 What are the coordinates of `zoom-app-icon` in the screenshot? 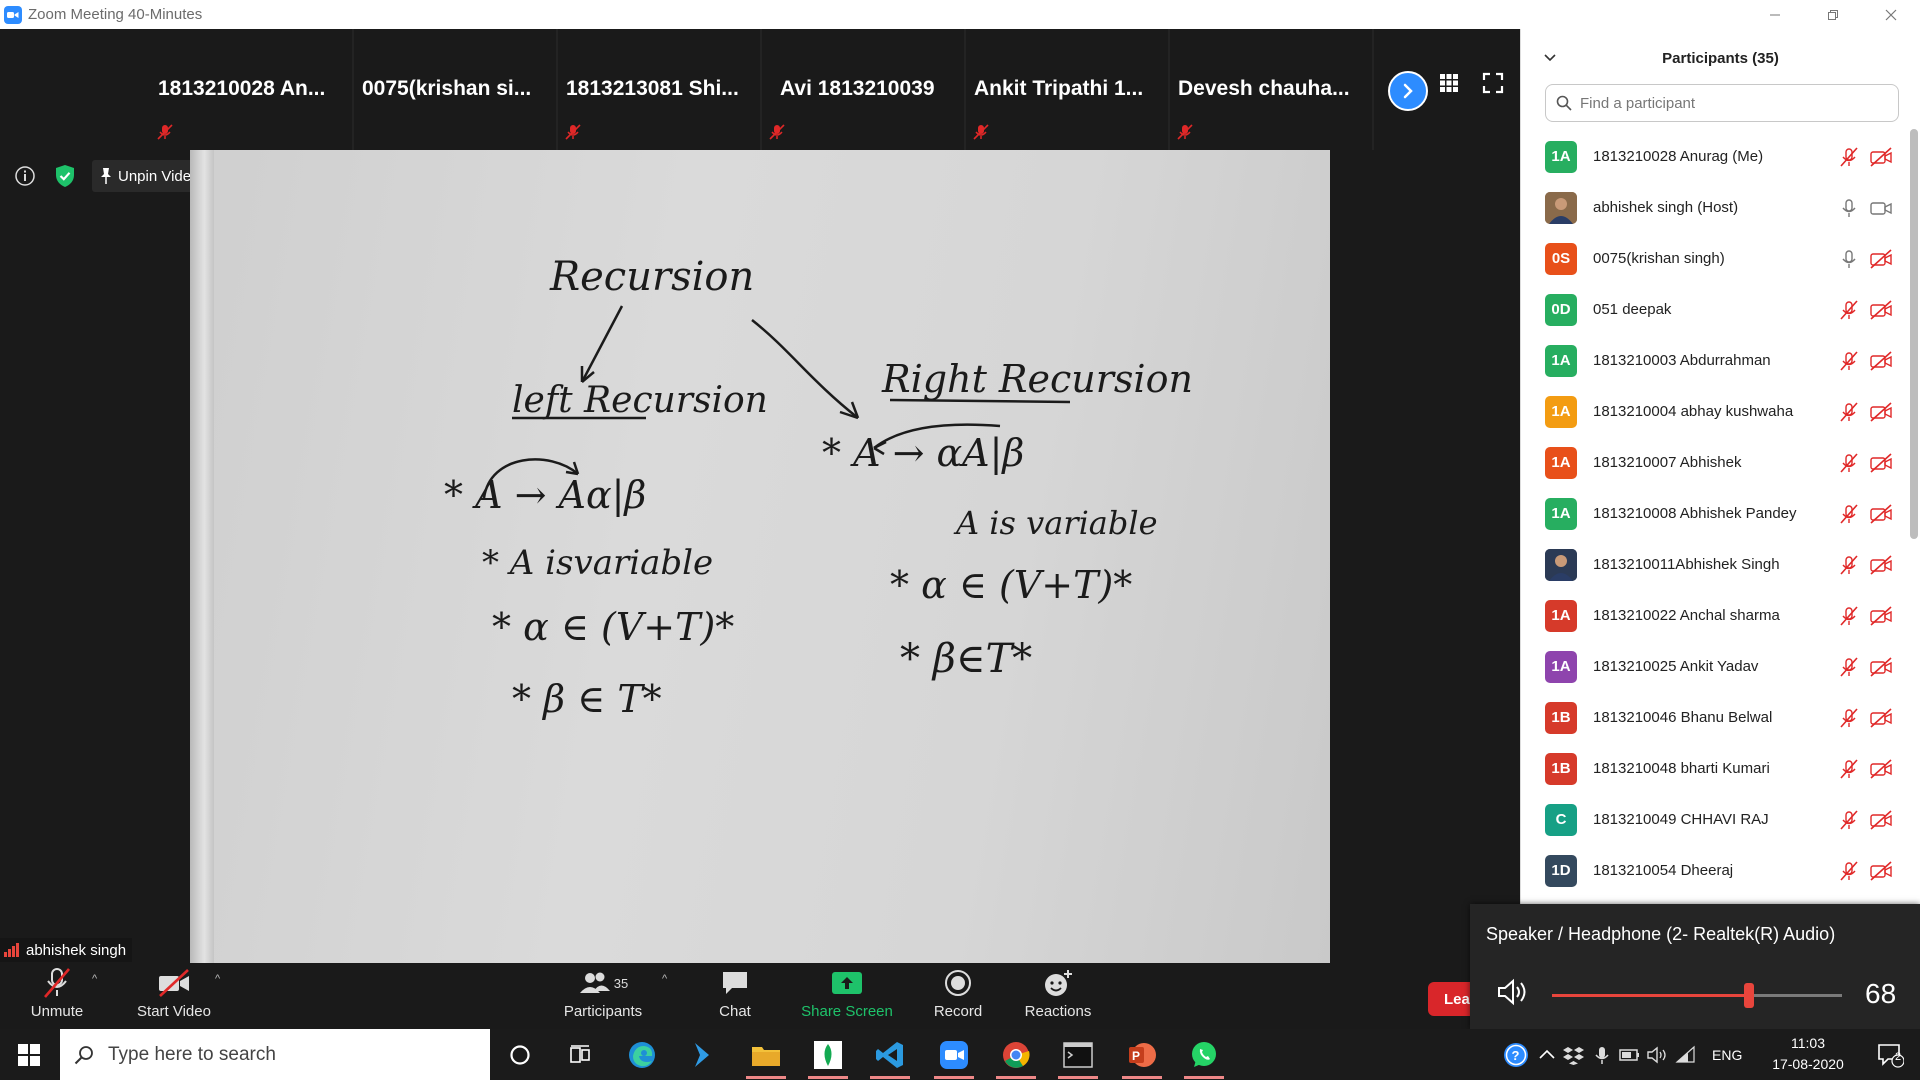 It's located at (954, 1054).